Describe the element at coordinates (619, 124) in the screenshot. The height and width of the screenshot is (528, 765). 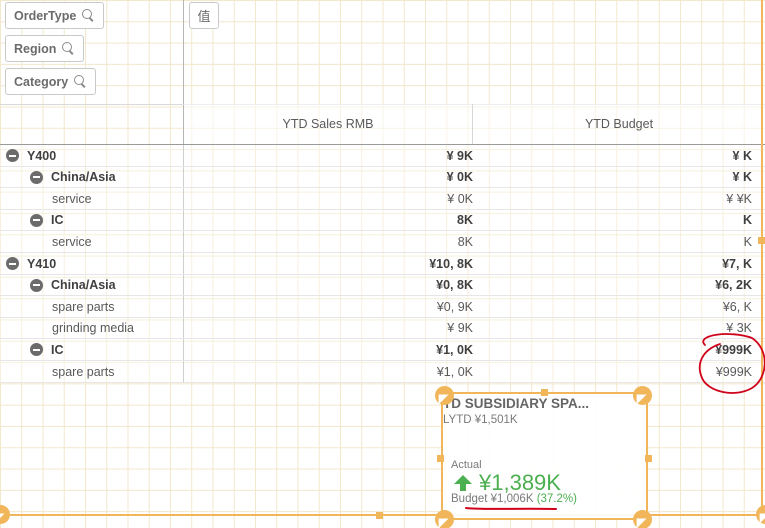
I see `column-header-budget: YTD Budget` at that location.